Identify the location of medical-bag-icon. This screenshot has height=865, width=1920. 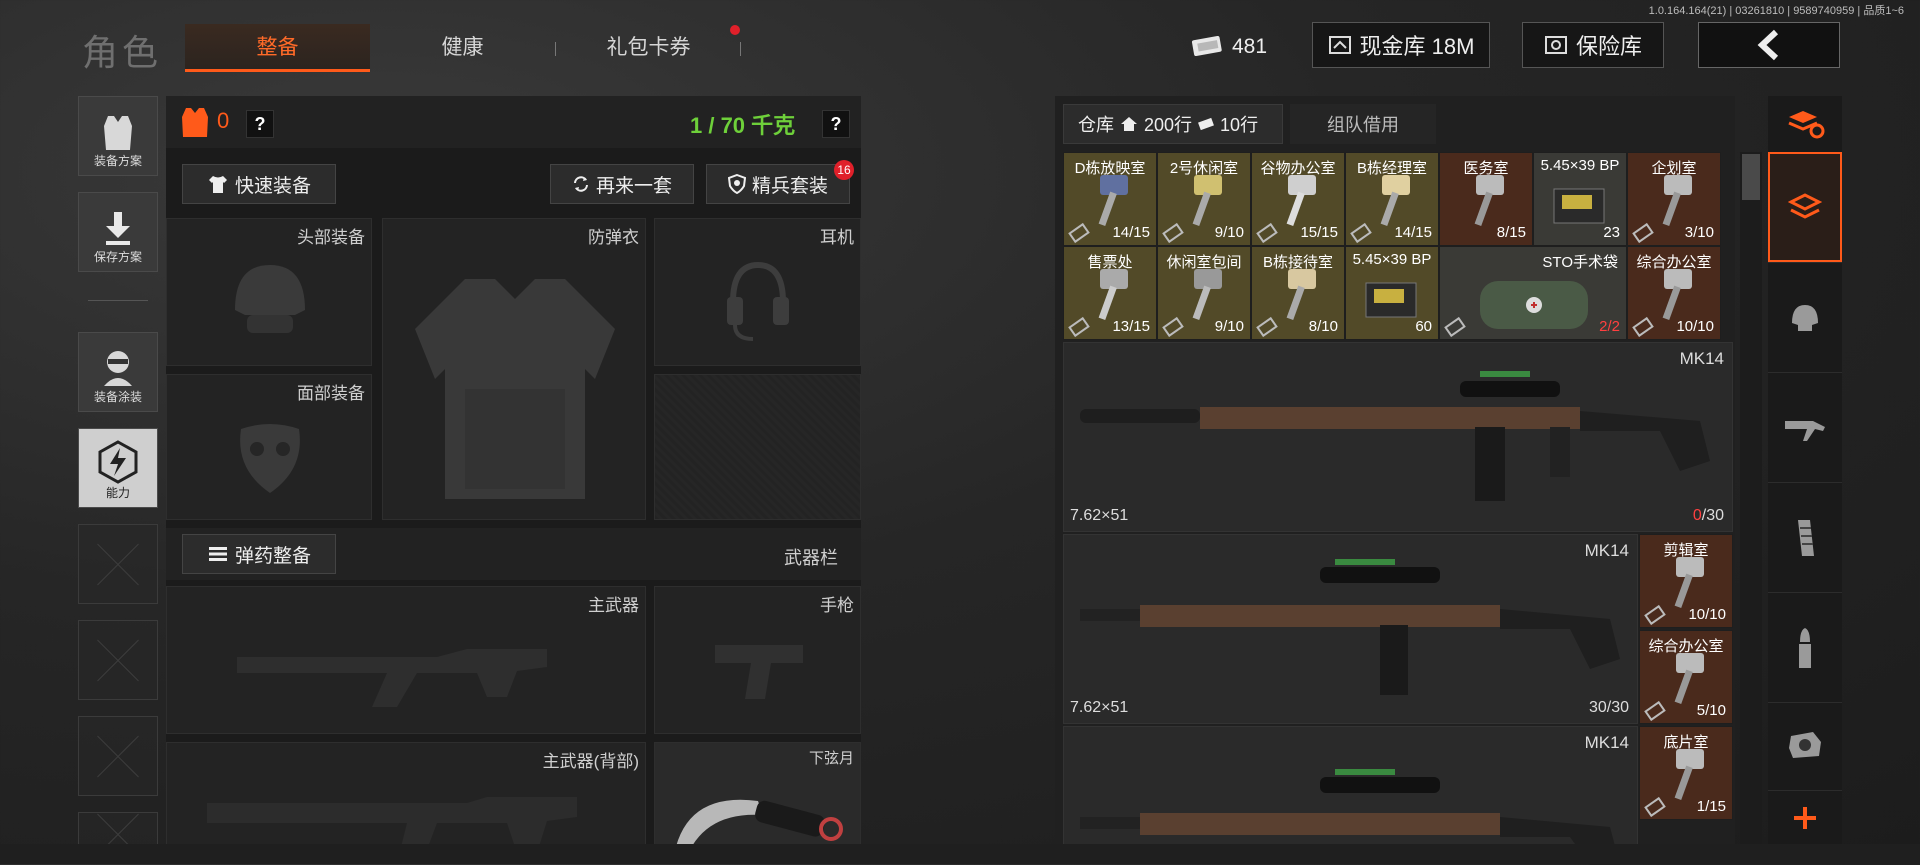
(1534, 305).